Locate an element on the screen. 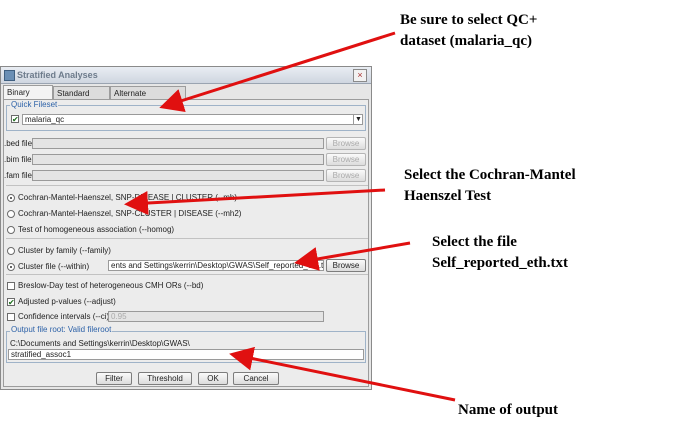 The height and width of the screenshot is (433, 673). annotation-cmh: Select the Cochran-Mantel Haenszel Test is located at coordinates (490, 186).